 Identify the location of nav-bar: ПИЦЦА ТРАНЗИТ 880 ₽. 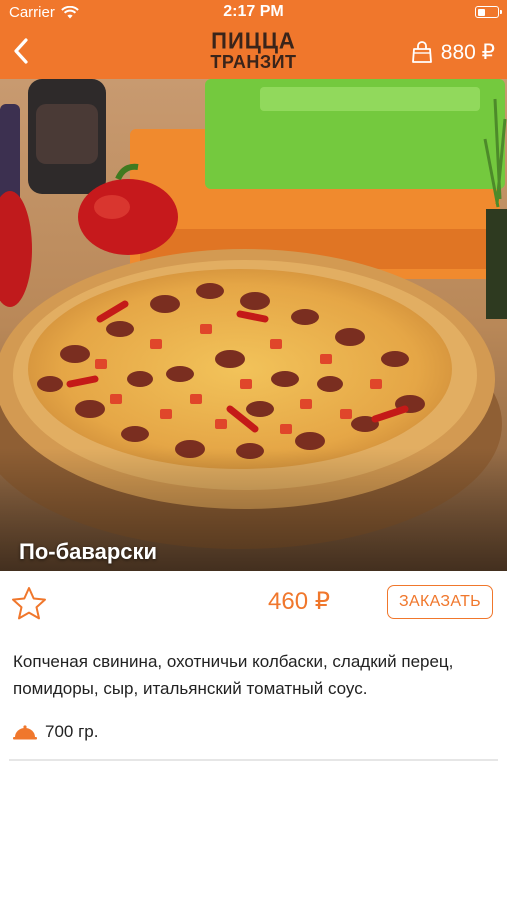
(253, 51).